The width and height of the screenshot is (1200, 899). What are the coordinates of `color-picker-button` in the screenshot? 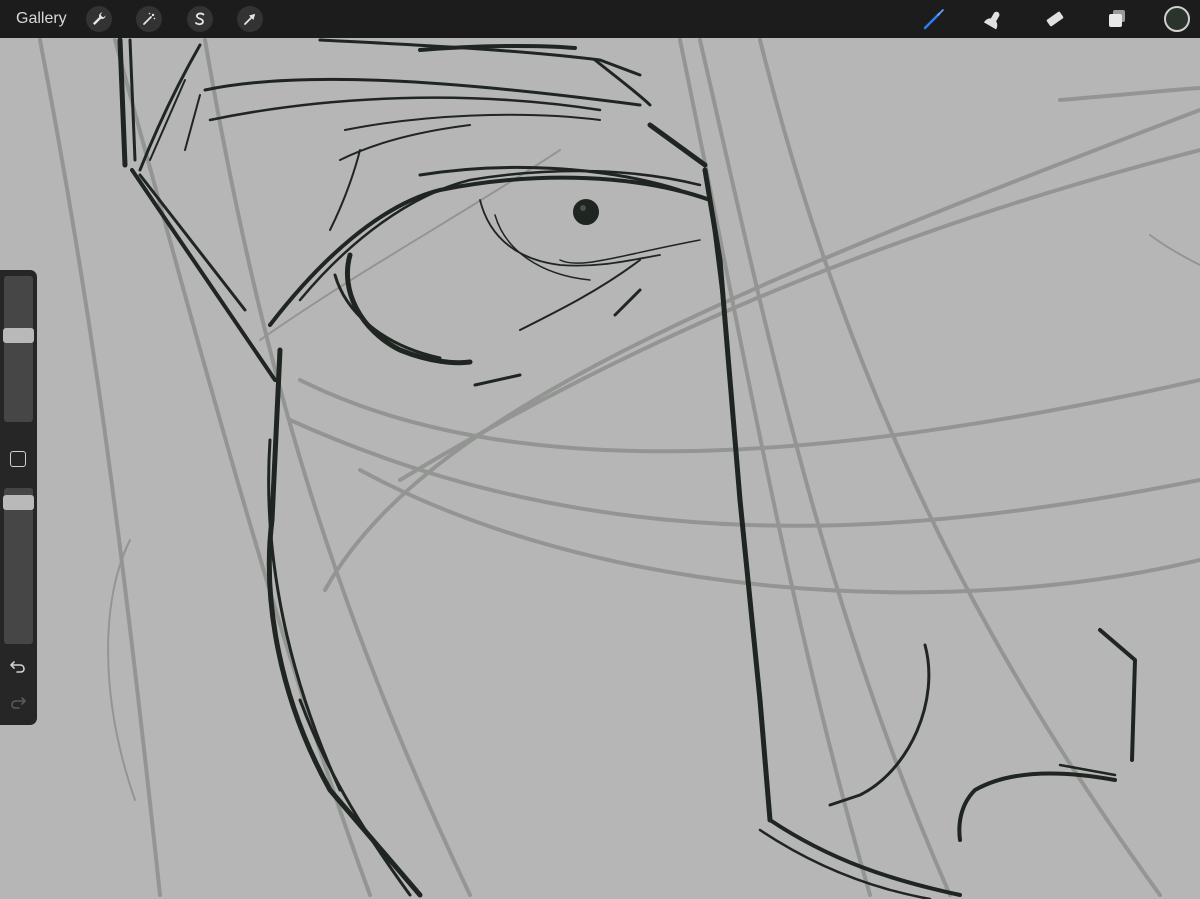 It's located at (1177, 19).